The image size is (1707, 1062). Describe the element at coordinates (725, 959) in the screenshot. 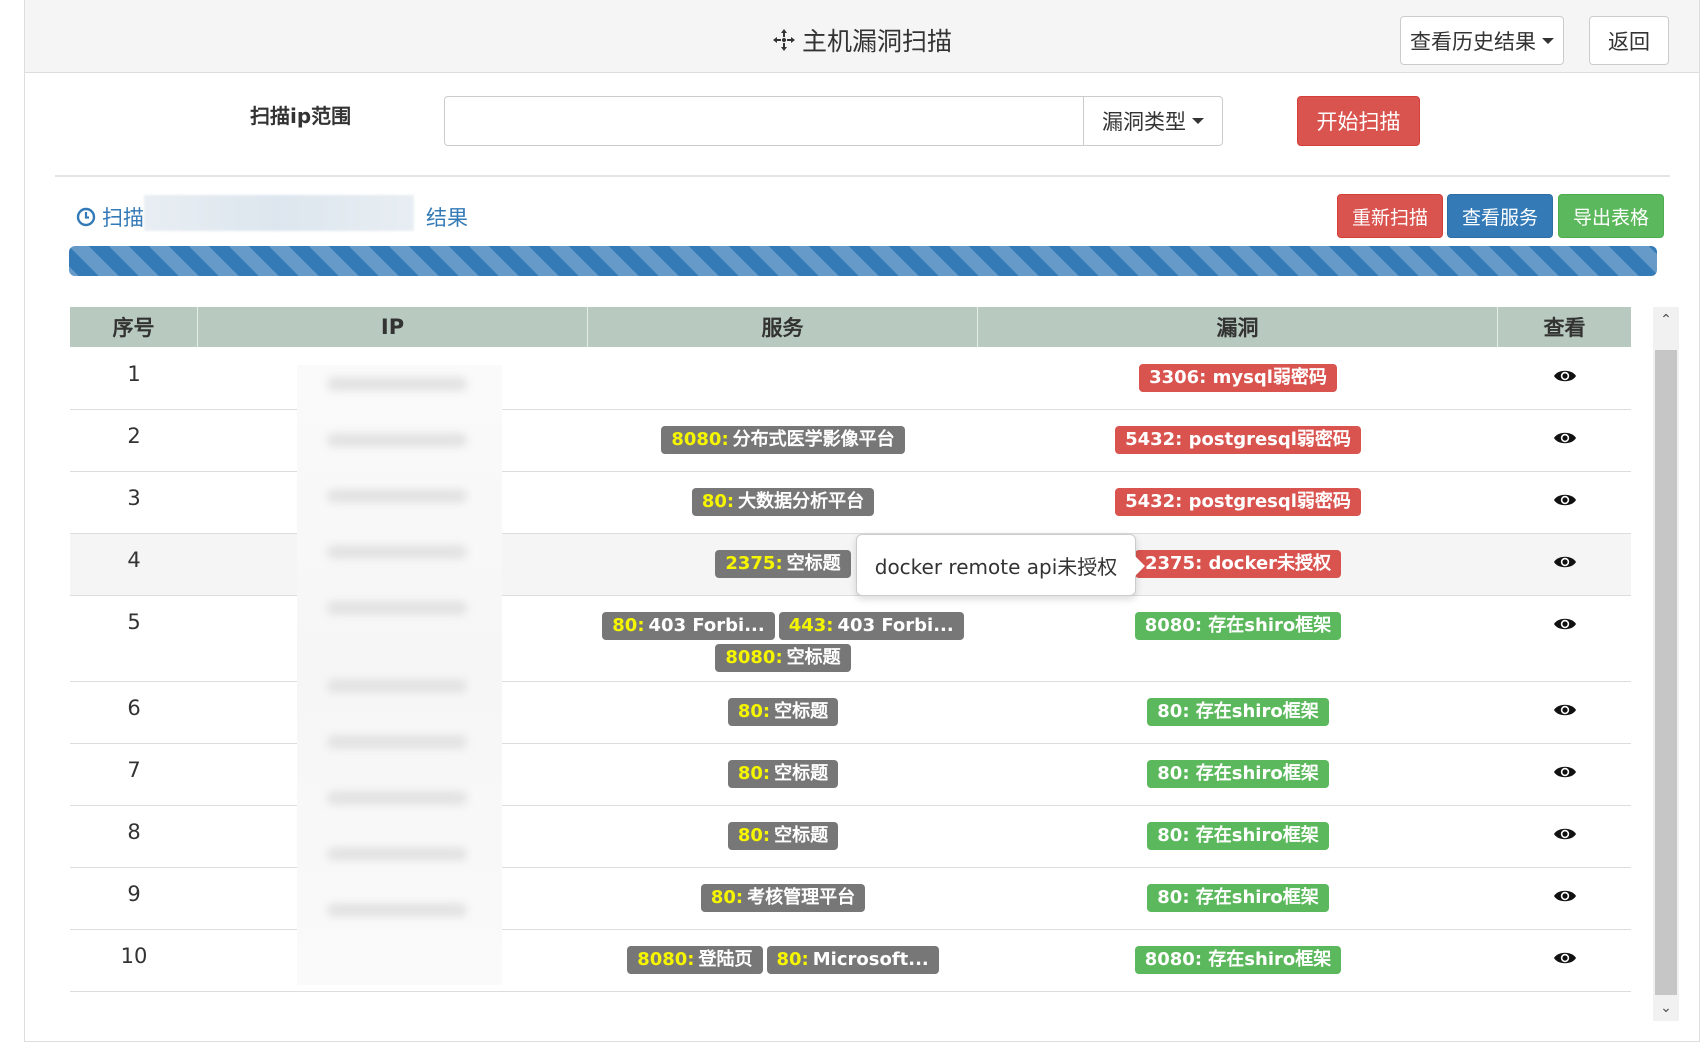

I see `service-name: 登陆页` at that location.